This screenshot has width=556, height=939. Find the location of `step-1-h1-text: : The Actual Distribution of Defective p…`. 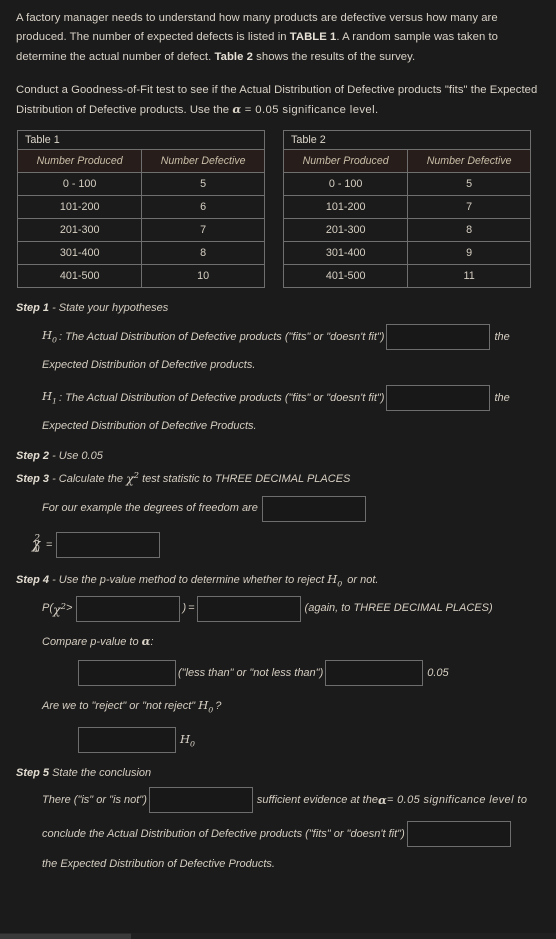

step-1-h1-text: : The Actual Distribution of Defective p… is located at coordinates (222, 397).